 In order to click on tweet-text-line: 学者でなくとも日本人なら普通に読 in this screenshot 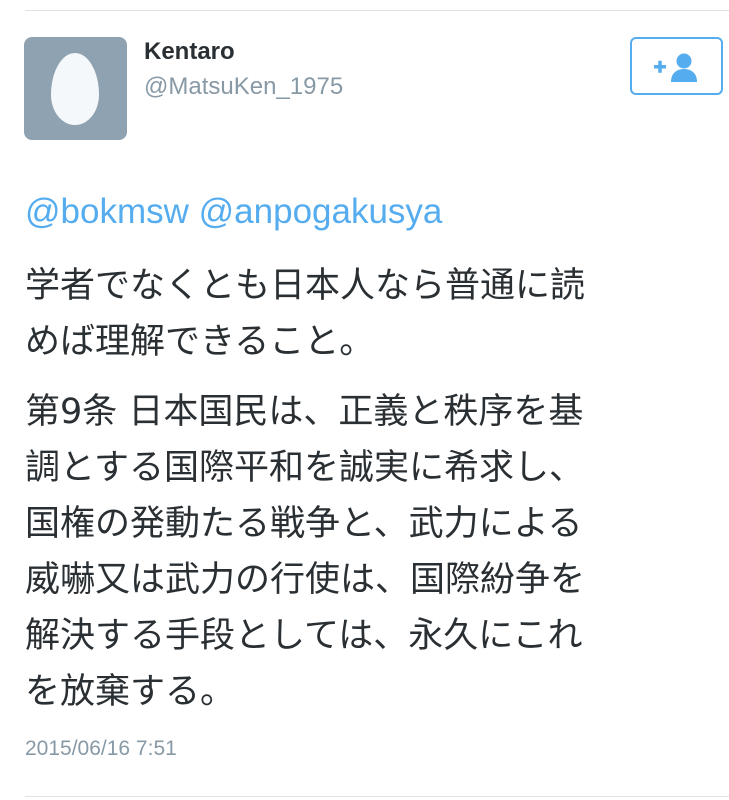, I will do `click(305, 286)`.